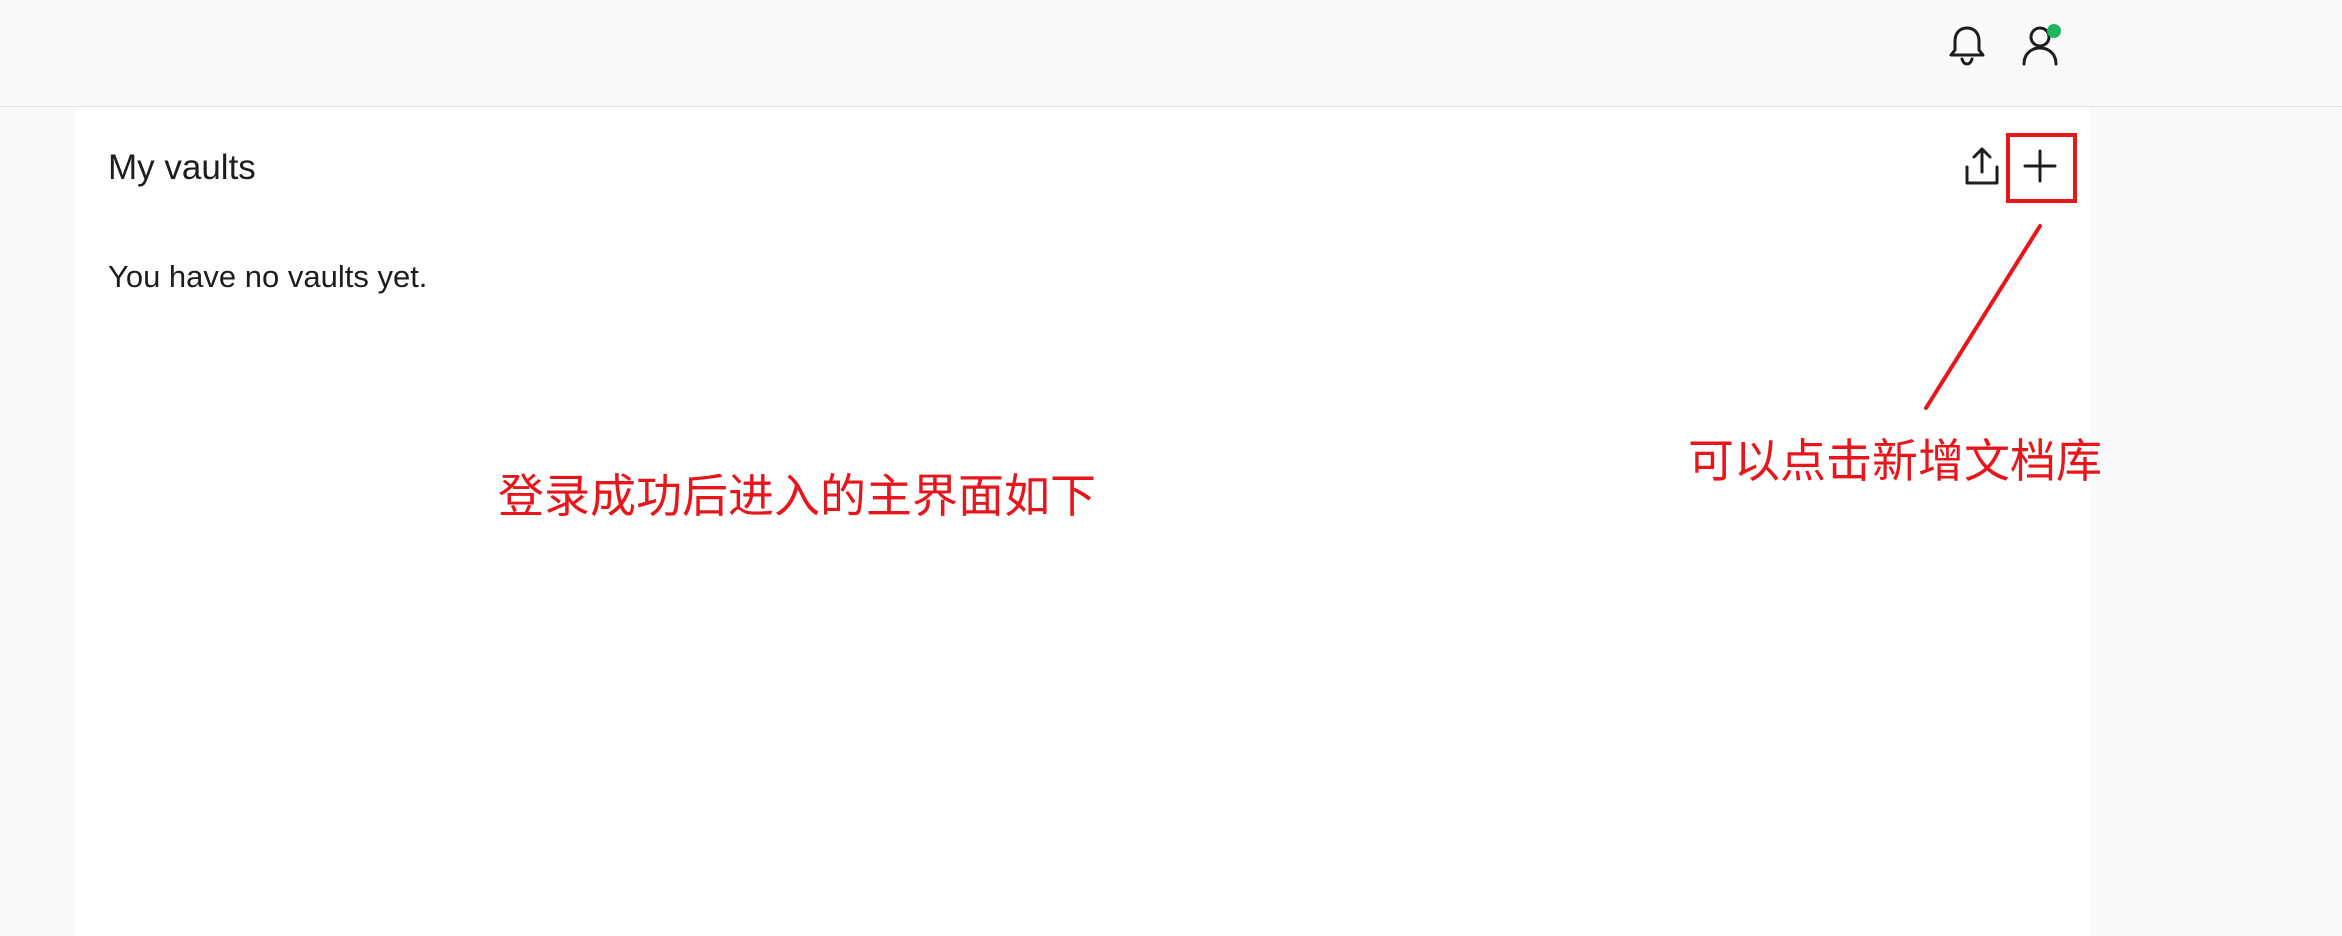 This screenshot has height=936, width=2342. What do you see at coordinates (2054, 31) in the screenshot?
I see `online-status-dot` at bounding box center [2054, 31].